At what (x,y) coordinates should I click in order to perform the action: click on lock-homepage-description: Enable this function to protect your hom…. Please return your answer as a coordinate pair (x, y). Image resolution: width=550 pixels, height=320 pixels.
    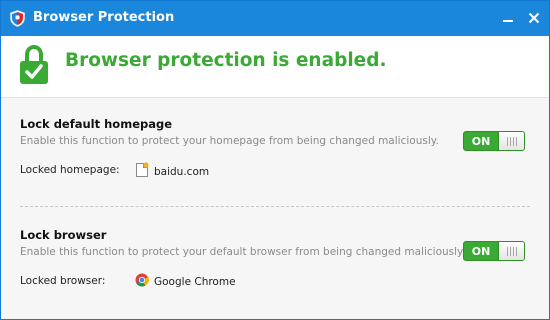
    Looking at the image, I should click on (229, 141).